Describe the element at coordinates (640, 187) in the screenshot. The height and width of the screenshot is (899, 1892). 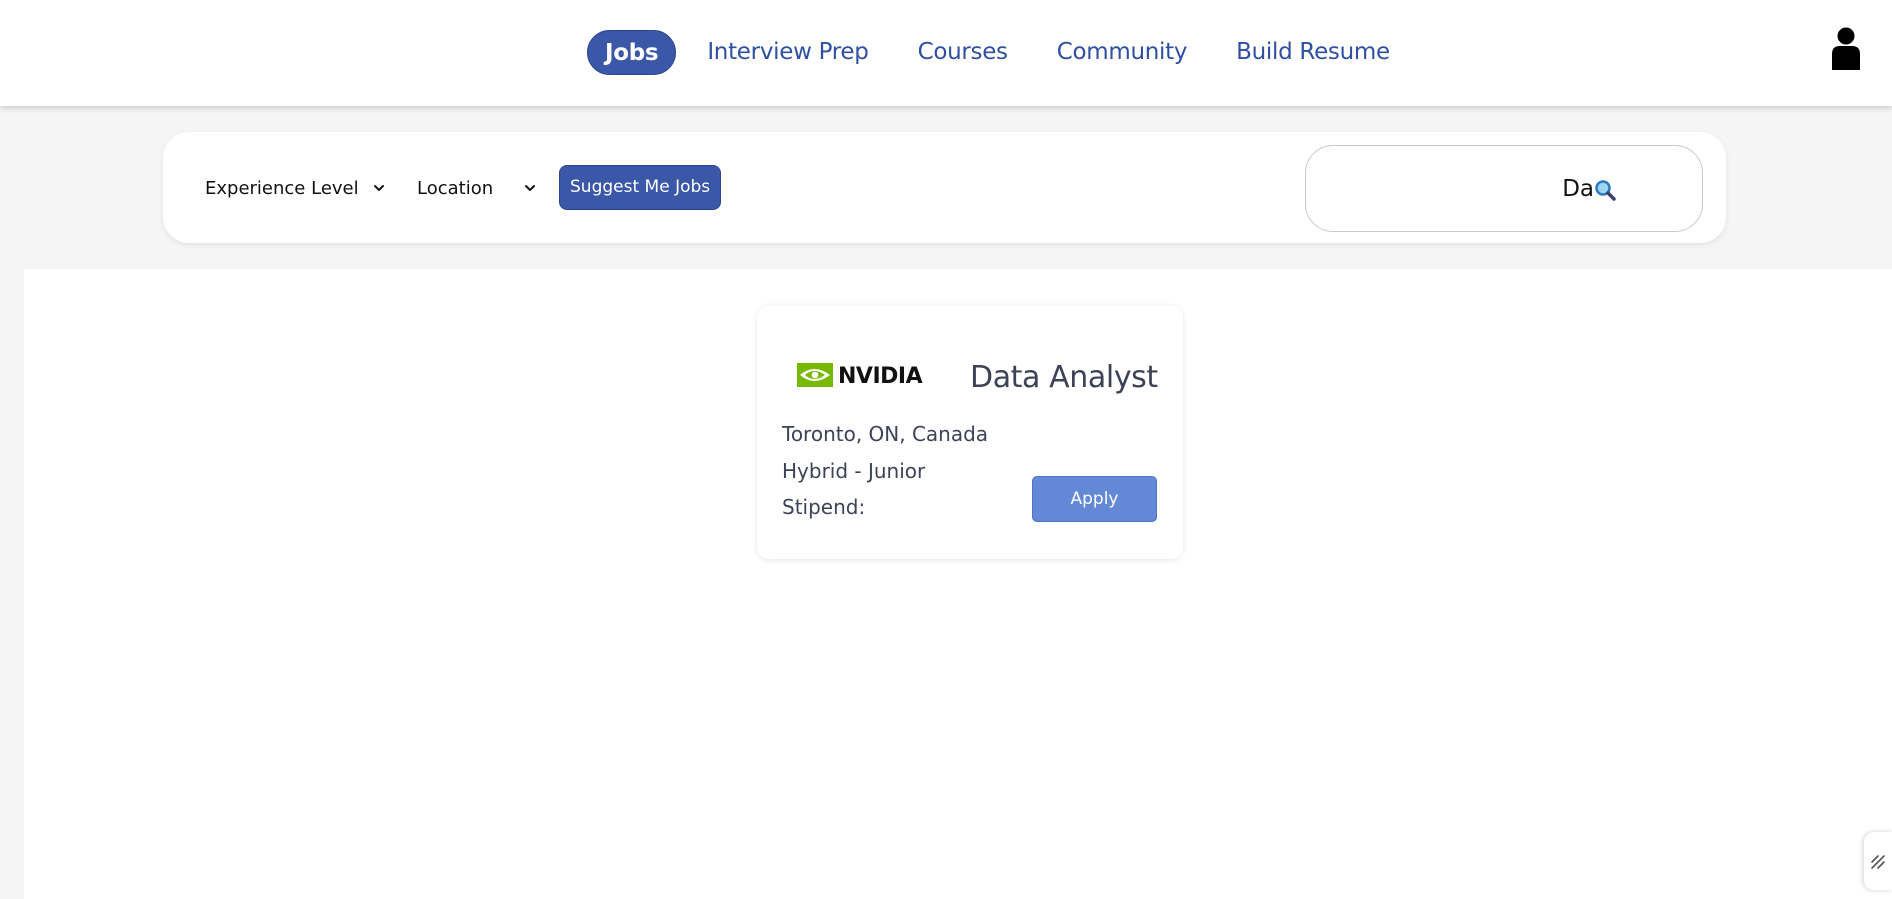
I see `suggest-me-jobs-button: Suggest Me Jobs` at that location.